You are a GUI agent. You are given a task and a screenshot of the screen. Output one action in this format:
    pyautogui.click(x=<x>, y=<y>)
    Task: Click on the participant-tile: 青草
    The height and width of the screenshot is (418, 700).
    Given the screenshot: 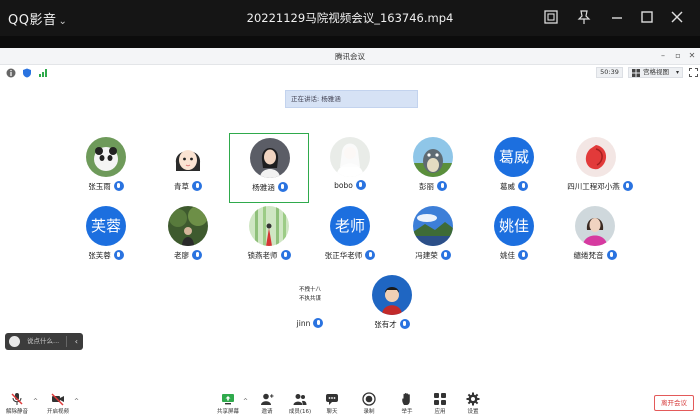 What is the action you would take?
    pyautogui.click(x=188, y=168)
    